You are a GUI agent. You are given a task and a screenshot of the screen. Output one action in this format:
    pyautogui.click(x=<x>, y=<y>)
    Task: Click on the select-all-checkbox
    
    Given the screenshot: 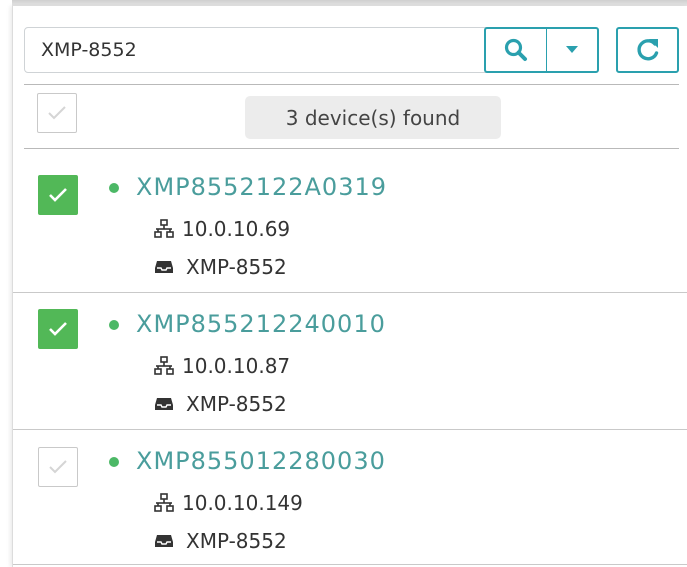 What is the action you would take?
    pyautogui.click(x=57, y=113)
    